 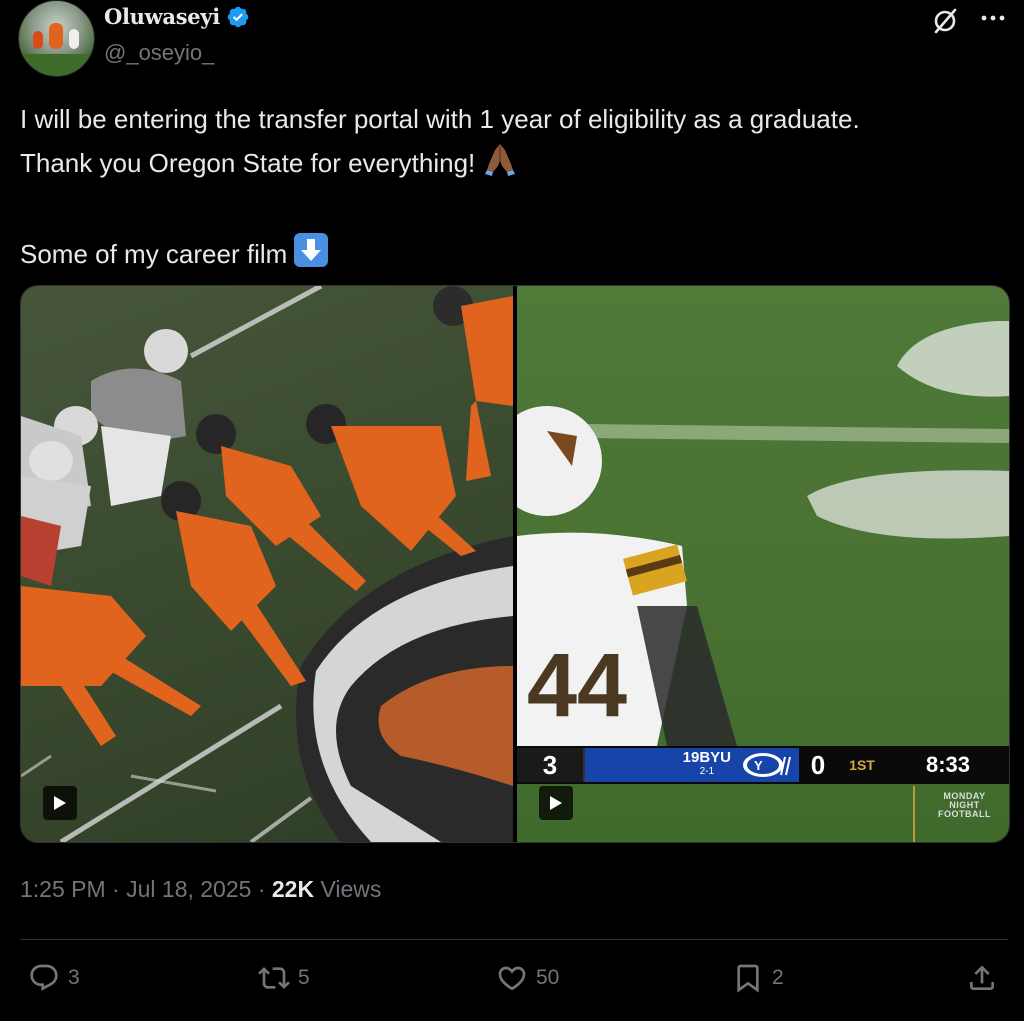 I want to click on tweet-line-with-emoji: Some of my career film, so click(x=520, y=256).